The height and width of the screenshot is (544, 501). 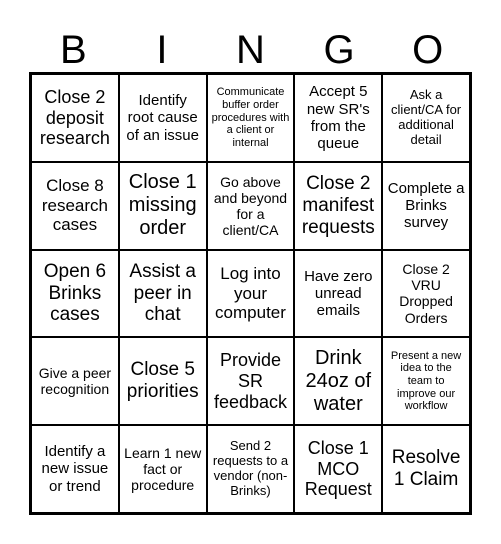 I want to click on bingo-cell-free: Log into your computer, so click(x=250, y=293).